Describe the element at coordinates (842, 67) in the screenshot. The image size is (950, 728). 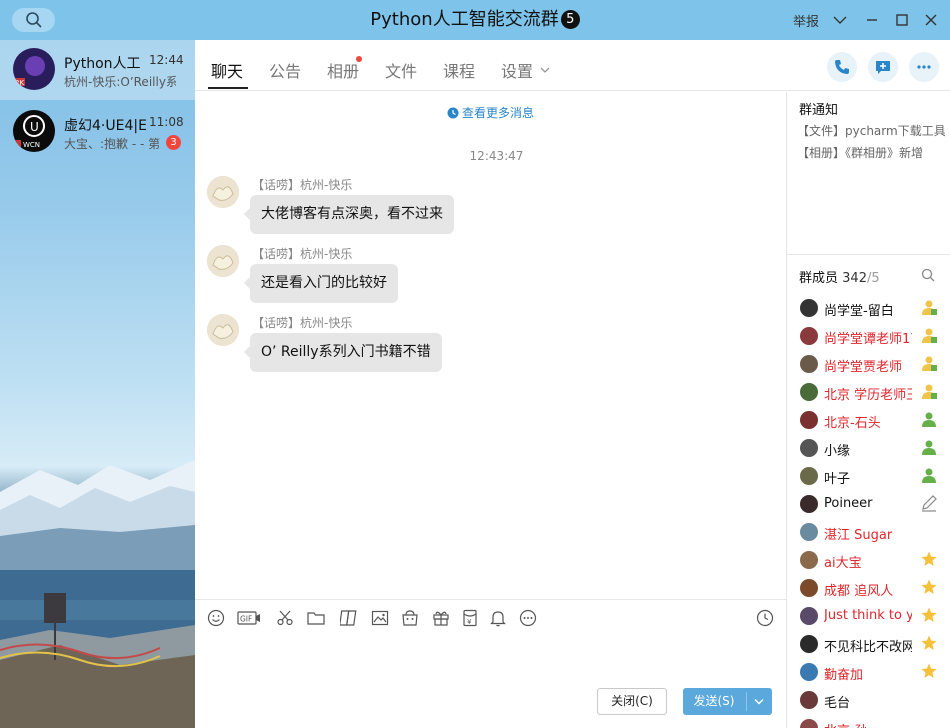
I see `call-button` at that location.